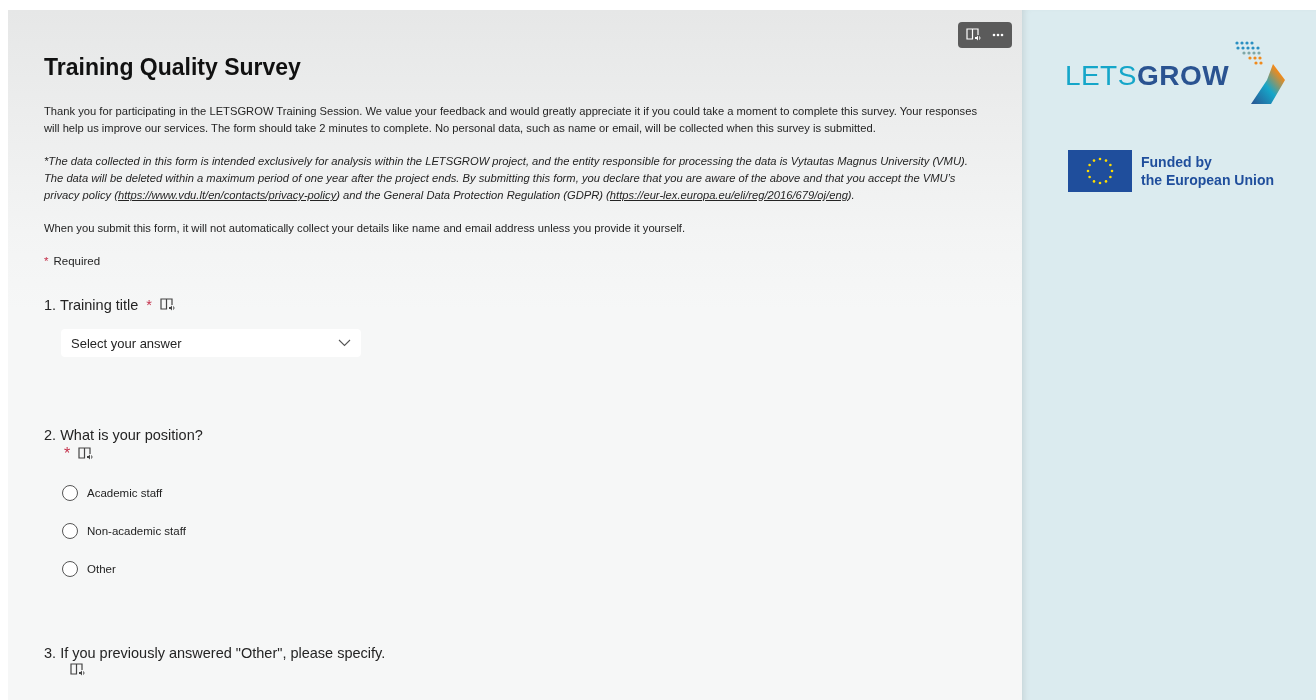  What do you see at coordinates (215, 653) in the screenshot?
I see `question-title: 3. If you previously answered "Other", please specify.` at bounding box center [215, 653].